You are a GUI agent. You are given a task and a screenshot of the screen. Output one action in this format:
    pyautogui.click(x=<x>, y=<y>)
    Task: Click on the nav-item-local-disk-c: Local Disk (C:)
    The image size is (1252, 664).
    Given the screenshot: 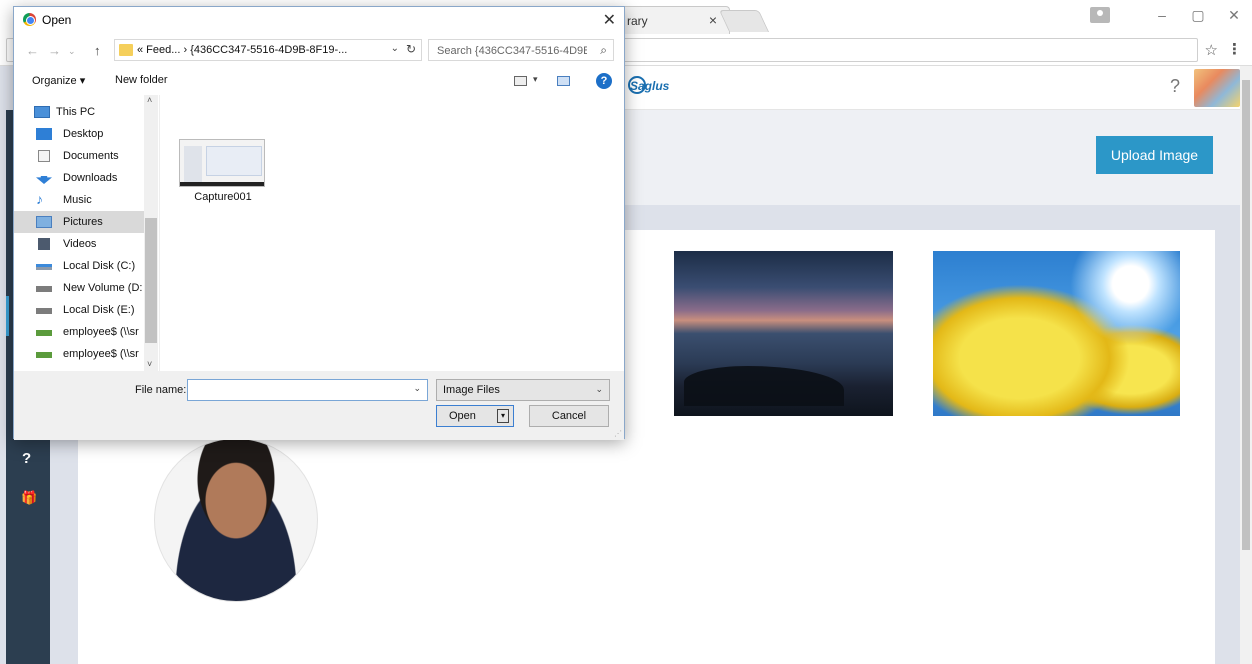 What is the action you would take?
    pyautogui.click(x=79, y=266)
    